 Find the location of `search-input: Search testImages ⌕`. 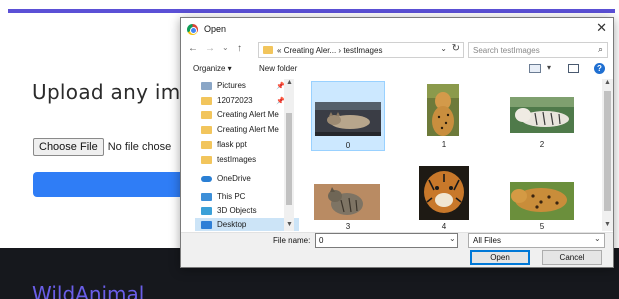

search-input: Search testImages ⌕ is located at coordinates (538, 50).